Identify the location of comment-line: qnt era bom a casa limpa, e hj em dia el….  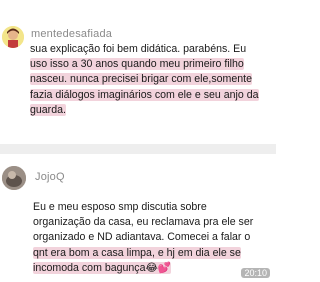
(137, 252).